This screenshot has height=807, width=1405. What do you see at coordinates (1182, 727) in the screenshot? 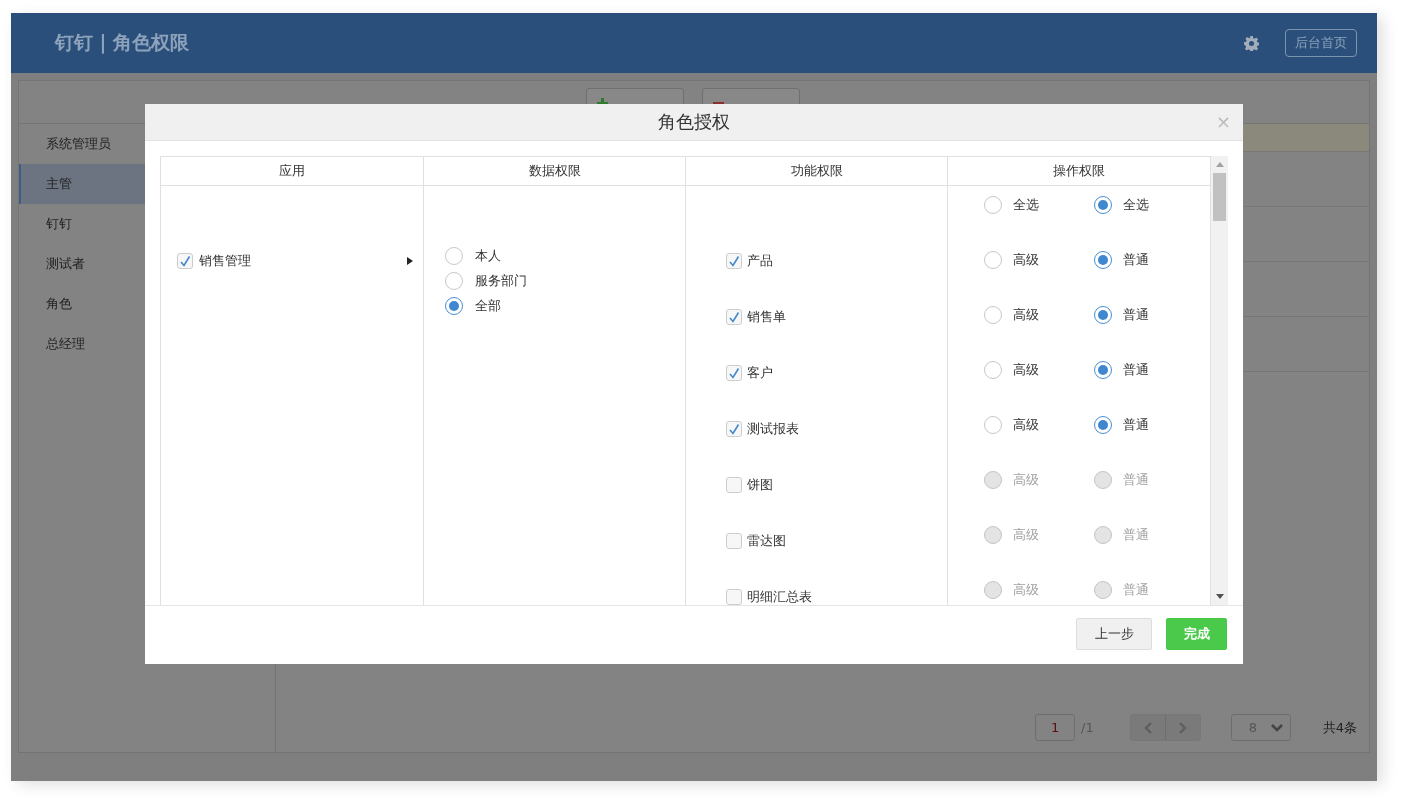
I see `chevron-right-icon` at bounding box center [1182, 727].